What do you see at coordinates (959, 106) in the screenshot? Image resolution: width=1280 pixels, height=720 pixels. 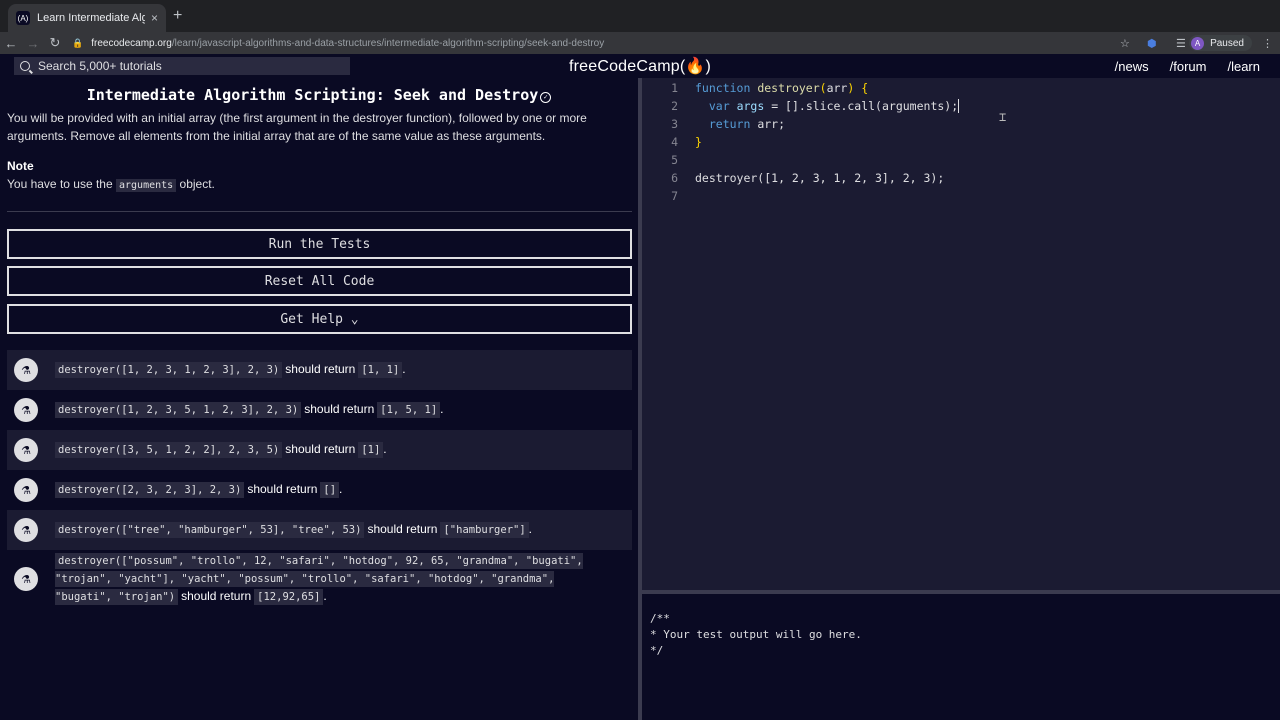 I see `text-cursor` at bounding box center [959, 106].